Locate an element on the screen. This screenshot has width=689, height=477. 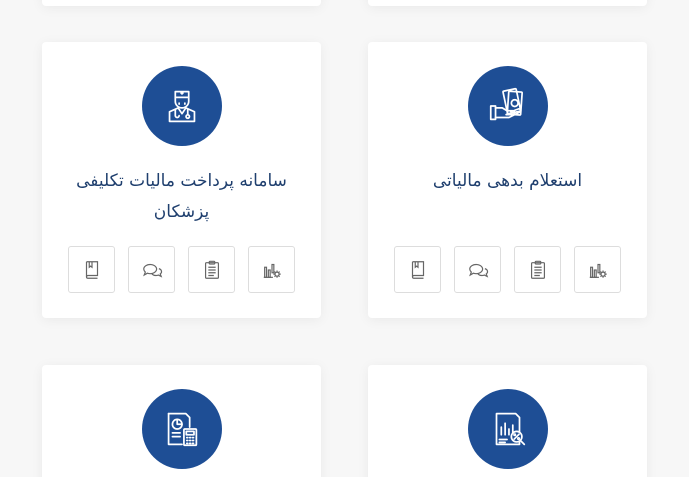
money-hand-icon is located at coordinates (508, 106).